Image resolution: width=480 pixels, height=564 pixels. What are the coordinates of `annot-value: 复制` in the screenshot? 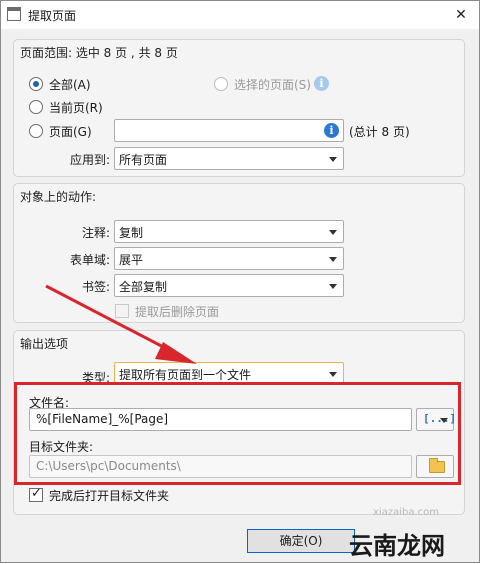 It's located at (131, 233).